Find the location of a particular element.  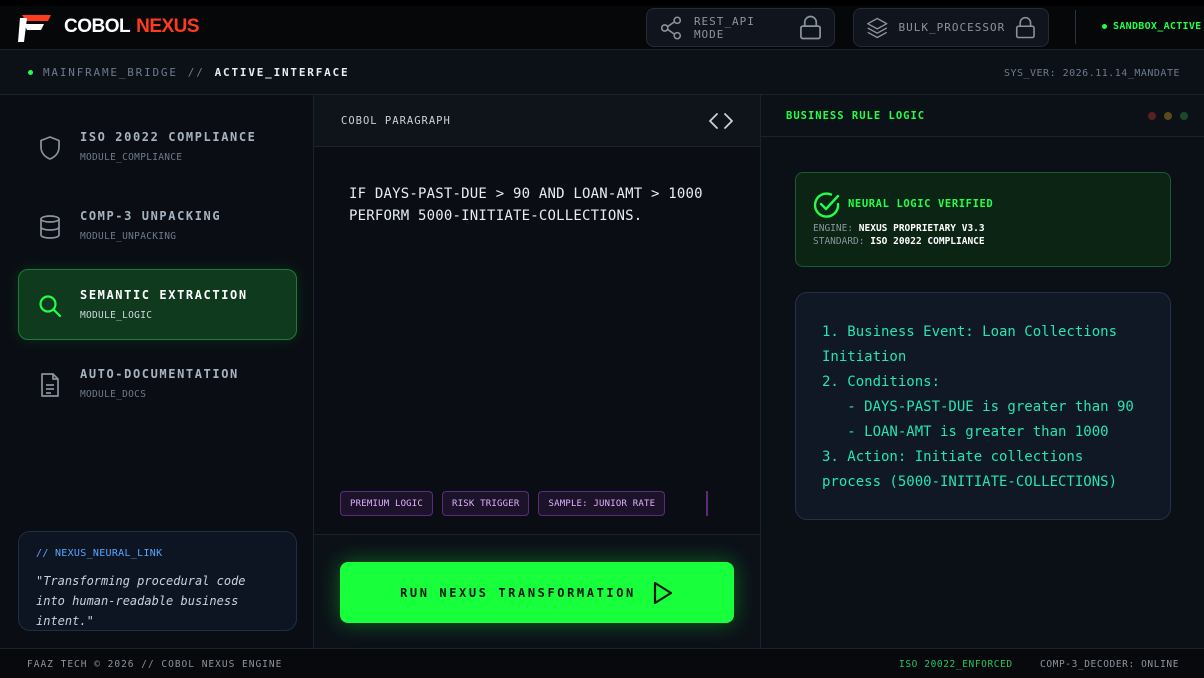

bulk-processor-button: BULK_PROCESSOR is located at coordinates (951, 27).